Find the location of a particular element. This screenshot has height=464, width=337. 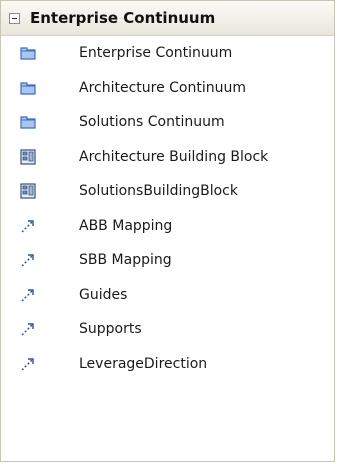

toolbox-item-sbb-mapping: SBB Mapping is located at coordinates (167, 260).